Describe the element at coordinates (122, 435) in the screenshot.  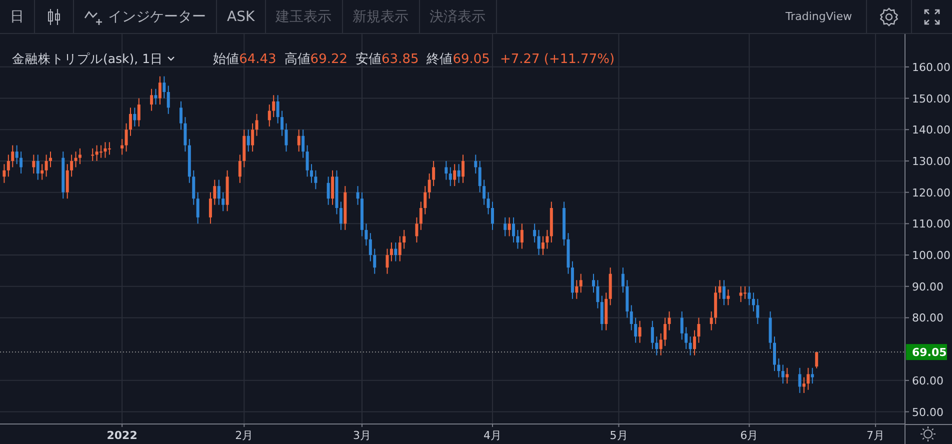
I see `time-axis-label: 2022` at that location.